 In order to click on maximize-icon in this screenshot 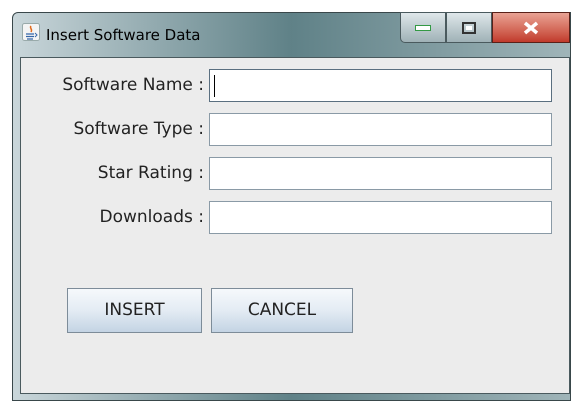, I will do `click(469, 28)`.